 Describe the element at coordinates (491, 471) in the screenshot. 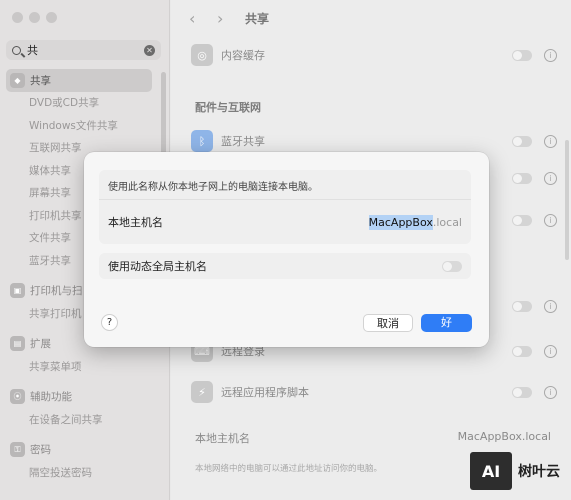

I see `watermark-logo: AI` at that location.